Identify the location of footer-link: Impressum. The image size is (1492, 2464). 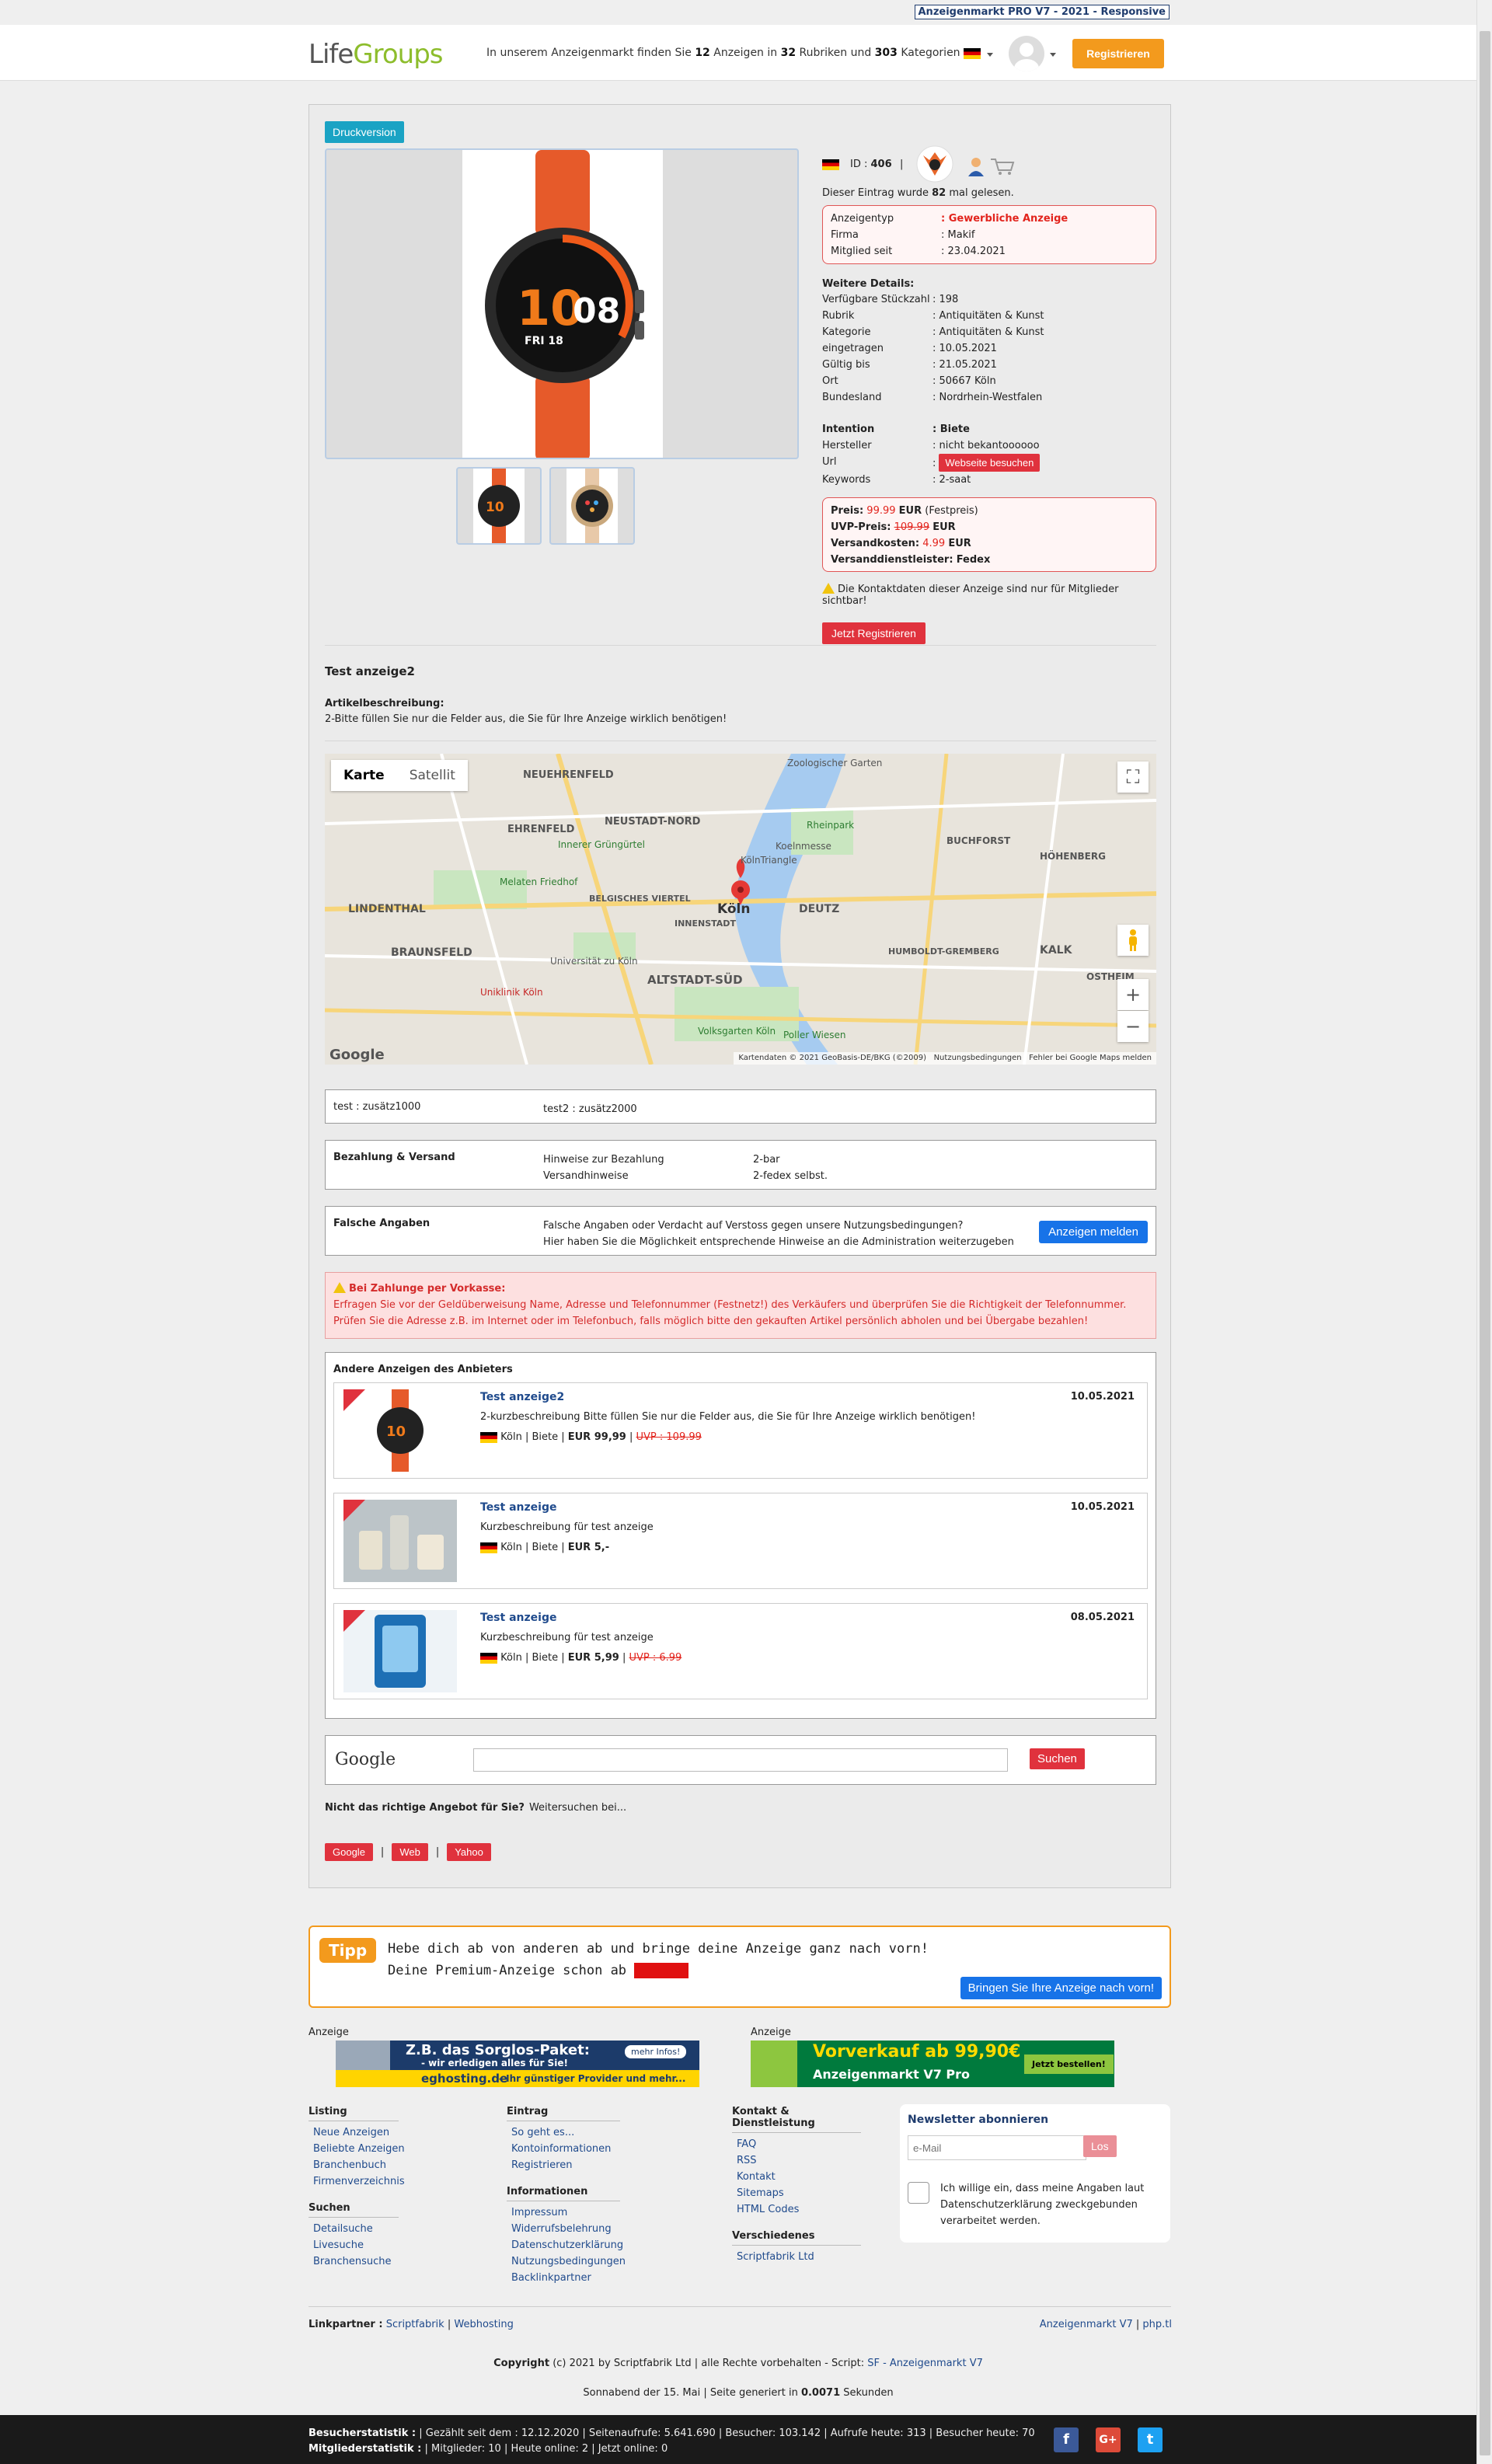
(539, 2212).